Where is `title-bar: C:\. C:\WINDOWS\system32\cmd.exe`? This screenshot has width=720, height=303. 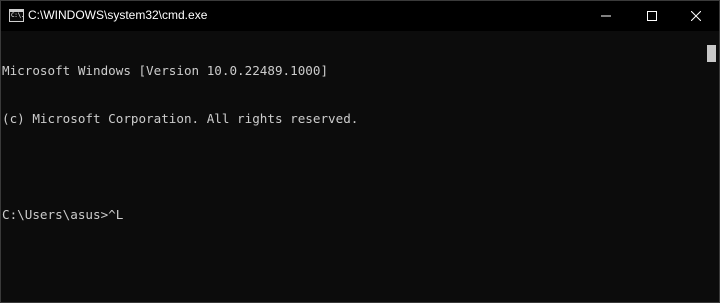 title-bar: C:\. C:\WINDOWS\system32\cmd.exe is located at coordinates (360, 16).